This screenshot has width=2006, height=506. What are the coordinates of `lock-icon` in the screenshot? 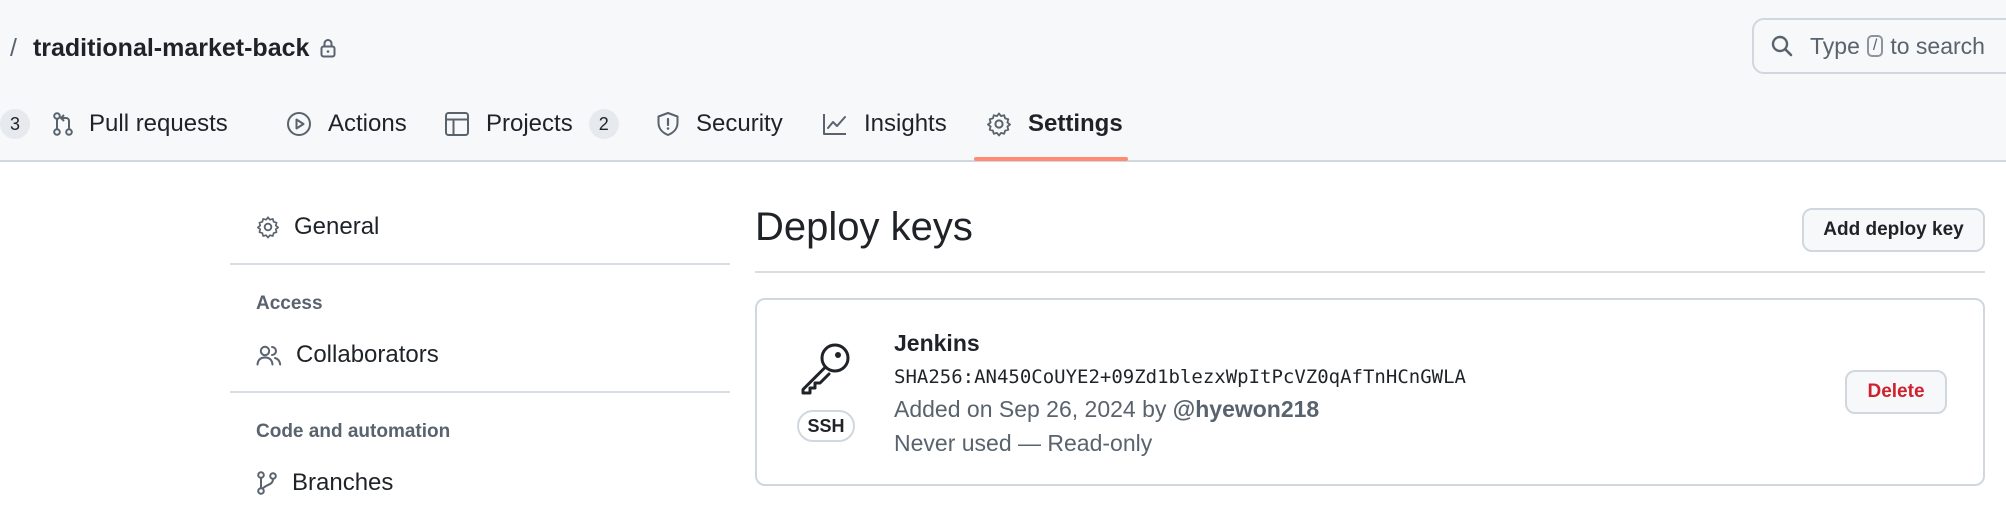 It's located at (328, 48).